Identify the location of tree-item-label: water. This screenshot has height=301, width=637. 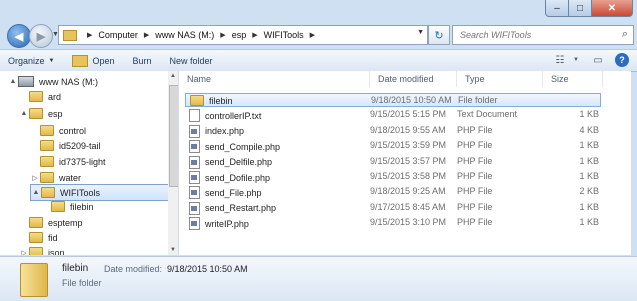
(70, 177).